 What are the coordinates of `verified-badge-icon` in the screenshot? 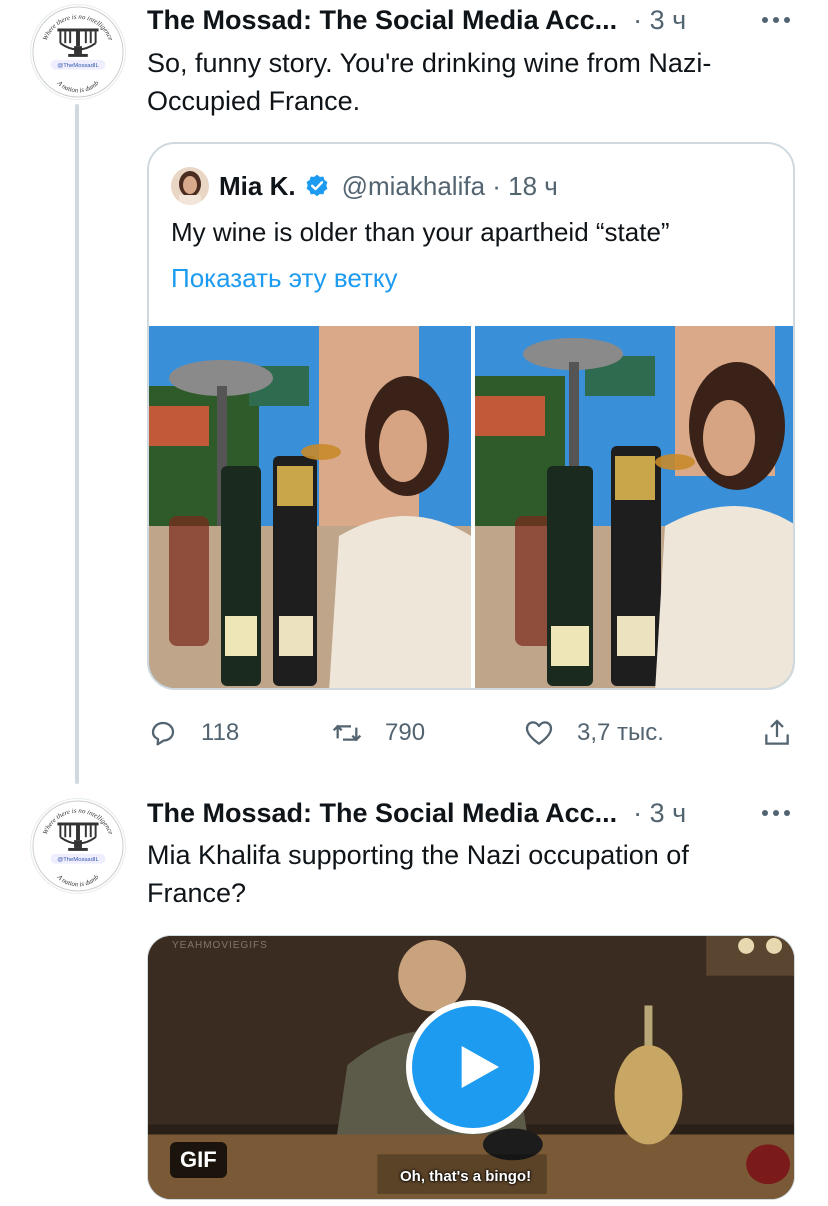 It's located at (316, 185).